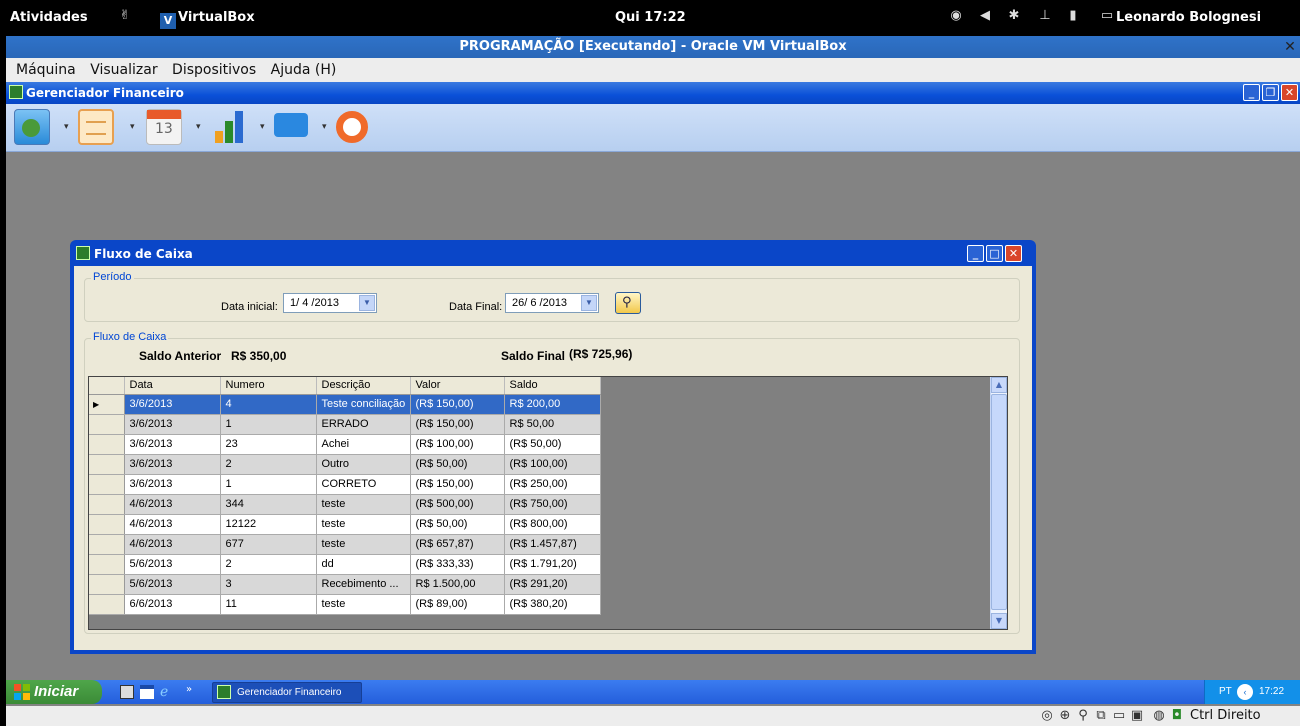  What do you see at coordinates (628, 303) in the screenshot?
I see `search-button: ⚲` at bounding box center [628, 303].